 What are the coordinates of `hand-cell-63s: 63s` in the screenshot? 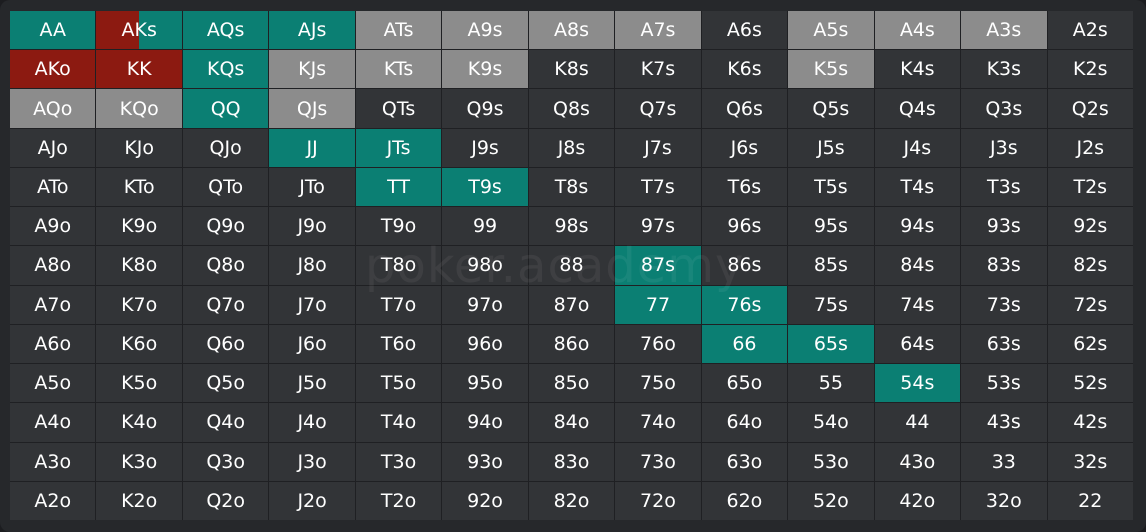 It's located at (1004, 344).